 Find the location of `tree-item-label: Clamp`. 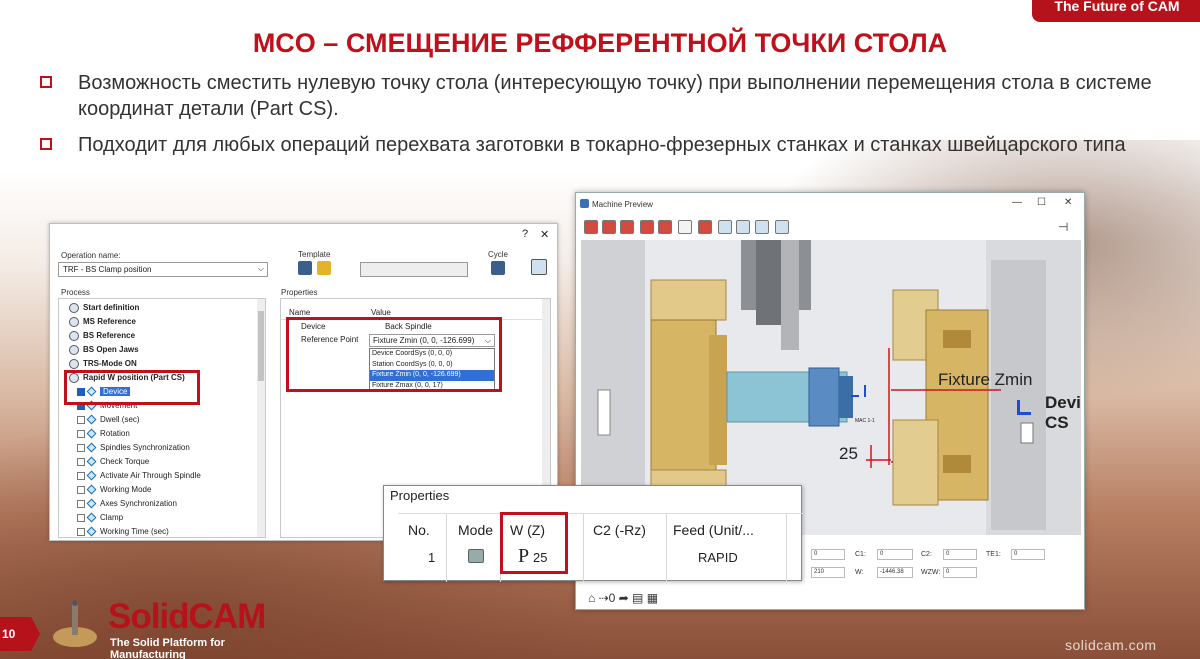

tree-item-label: Clamp is located at coordinates (112, 517).